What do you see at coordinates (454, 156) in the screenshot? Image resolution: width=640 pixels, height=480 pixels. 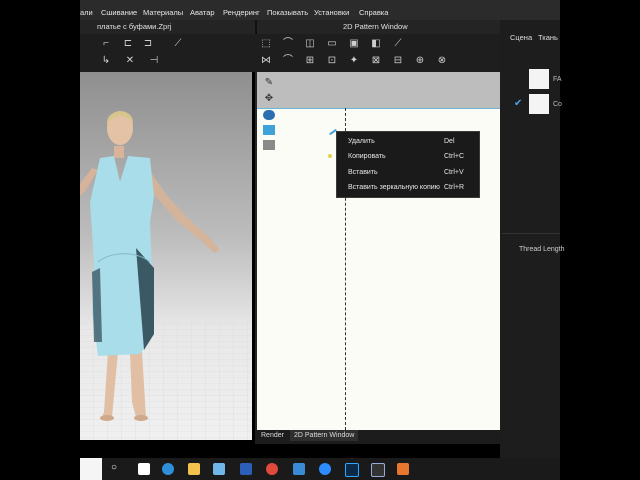 I see `ctx-shortcut: Ctrl+C` at bounding box center [454, 156].